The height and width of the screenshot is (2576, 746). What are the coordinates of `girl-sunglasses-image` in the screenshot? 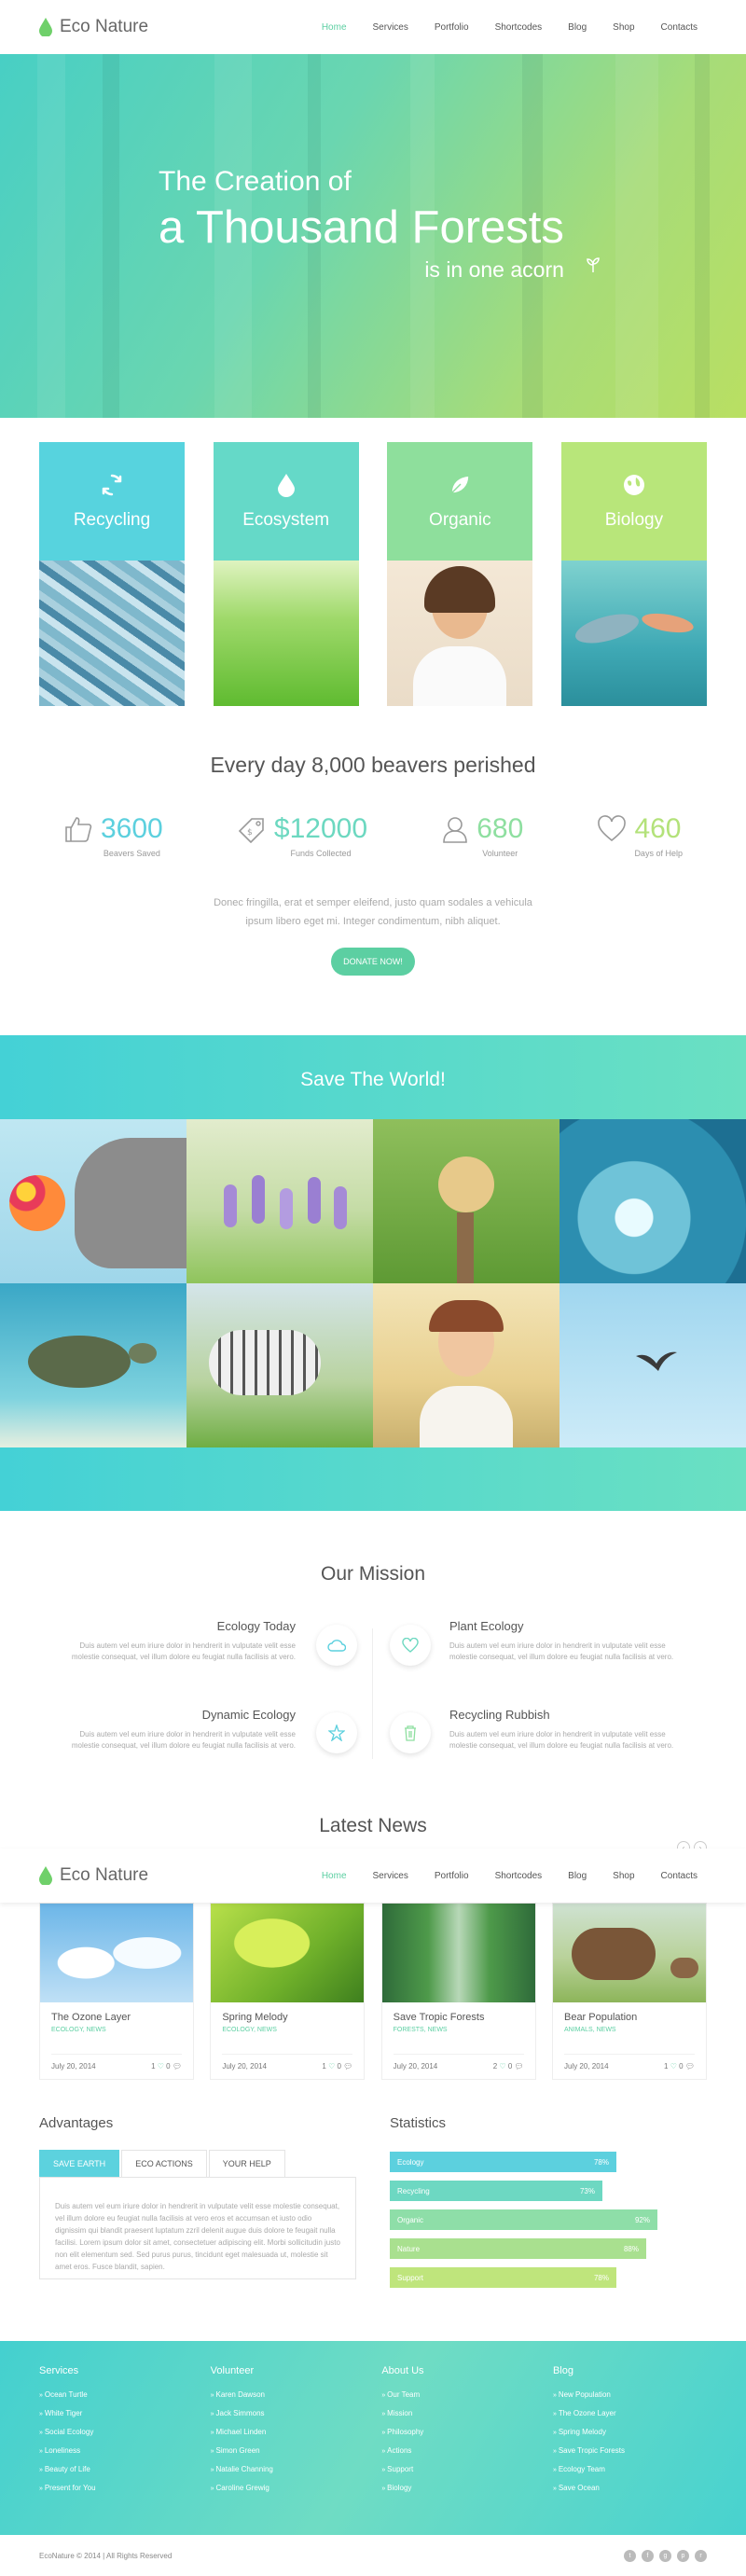 It's located at (466, 1365).